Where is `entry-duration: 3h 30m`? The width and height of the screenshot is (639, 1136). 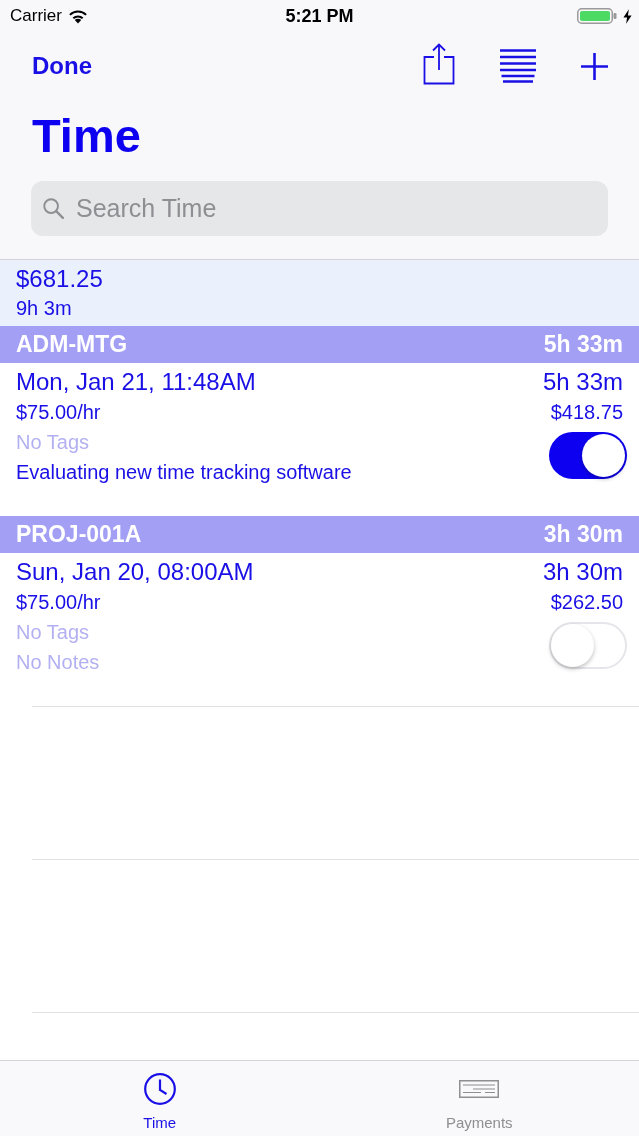
entry-duration: 3h 30m is located at coordinates (582, 572).